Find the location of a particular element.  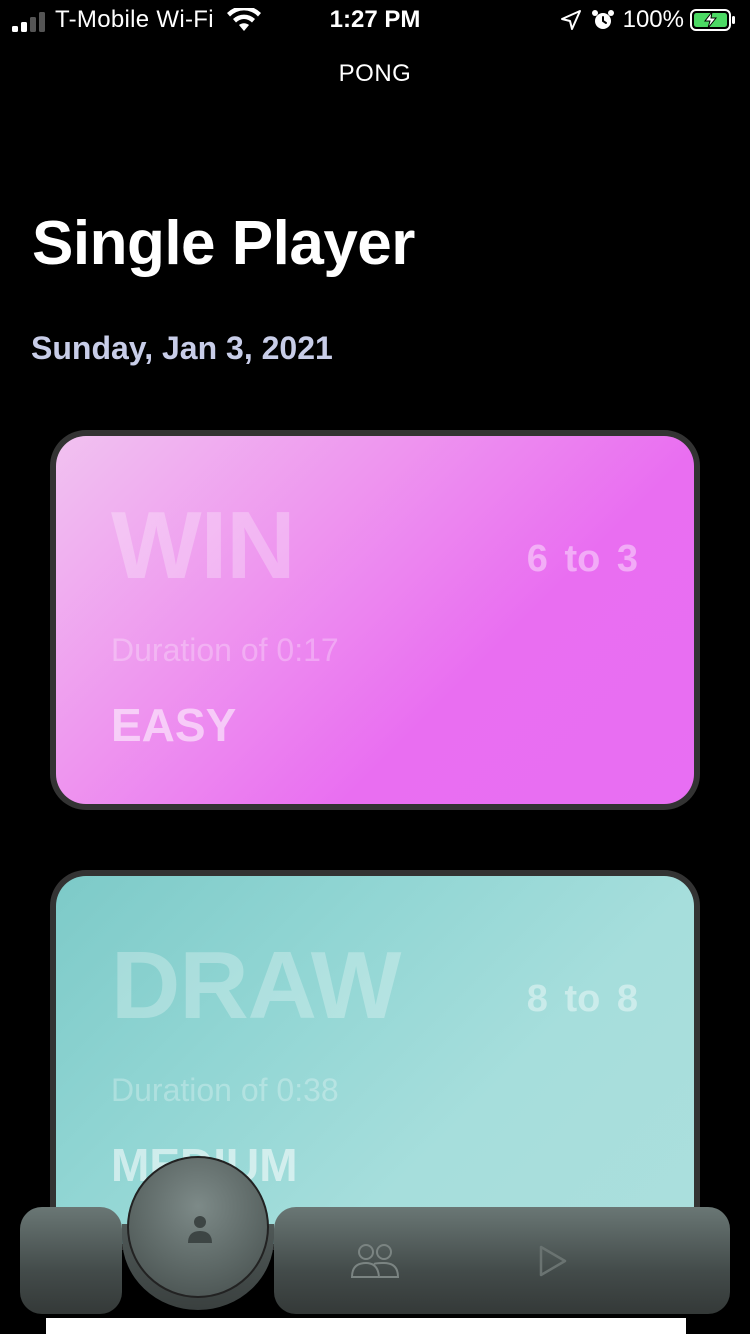

duration-label: Duration of 0:38 is located at coordinates (225, 1090).